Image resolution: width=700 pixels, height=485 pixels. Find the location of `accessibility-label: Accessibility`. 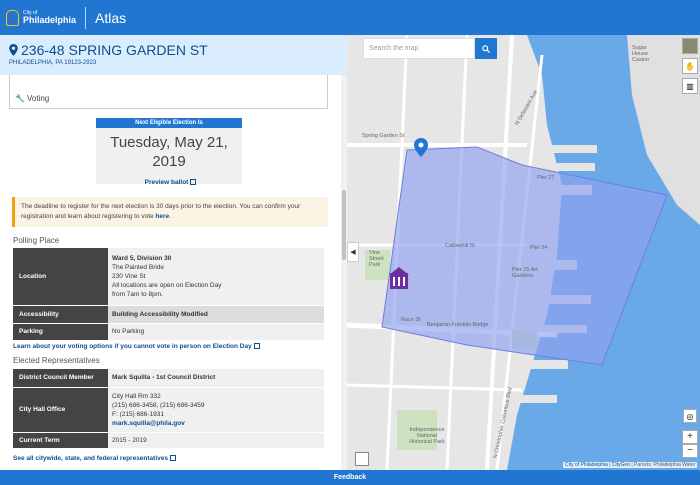

accessibility-label: Accessibility is located at coordinates (60, 314).